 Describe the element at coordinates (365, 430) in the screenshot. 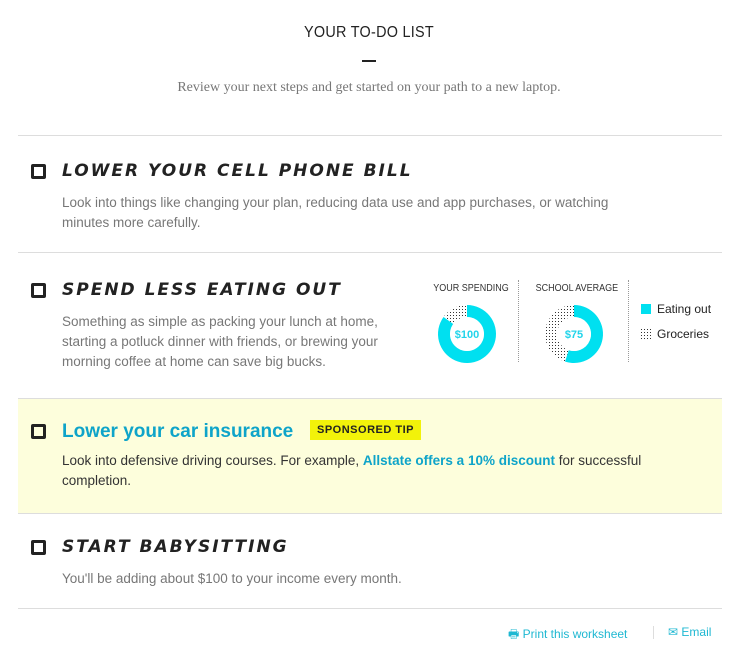

I see `sponsored-badge: SPONSORED TIP` at that location.